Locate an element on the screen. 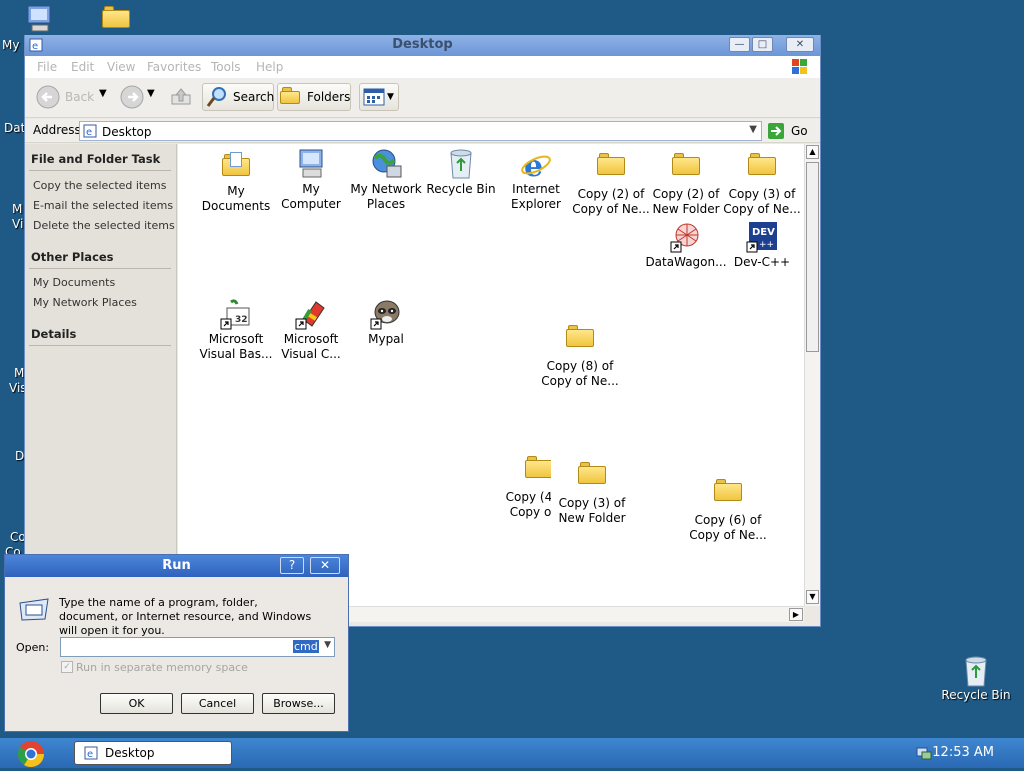 The image size is (1024, 771). icon-folder: Copy (3) of New Folder is located at coordinates (592, 491).